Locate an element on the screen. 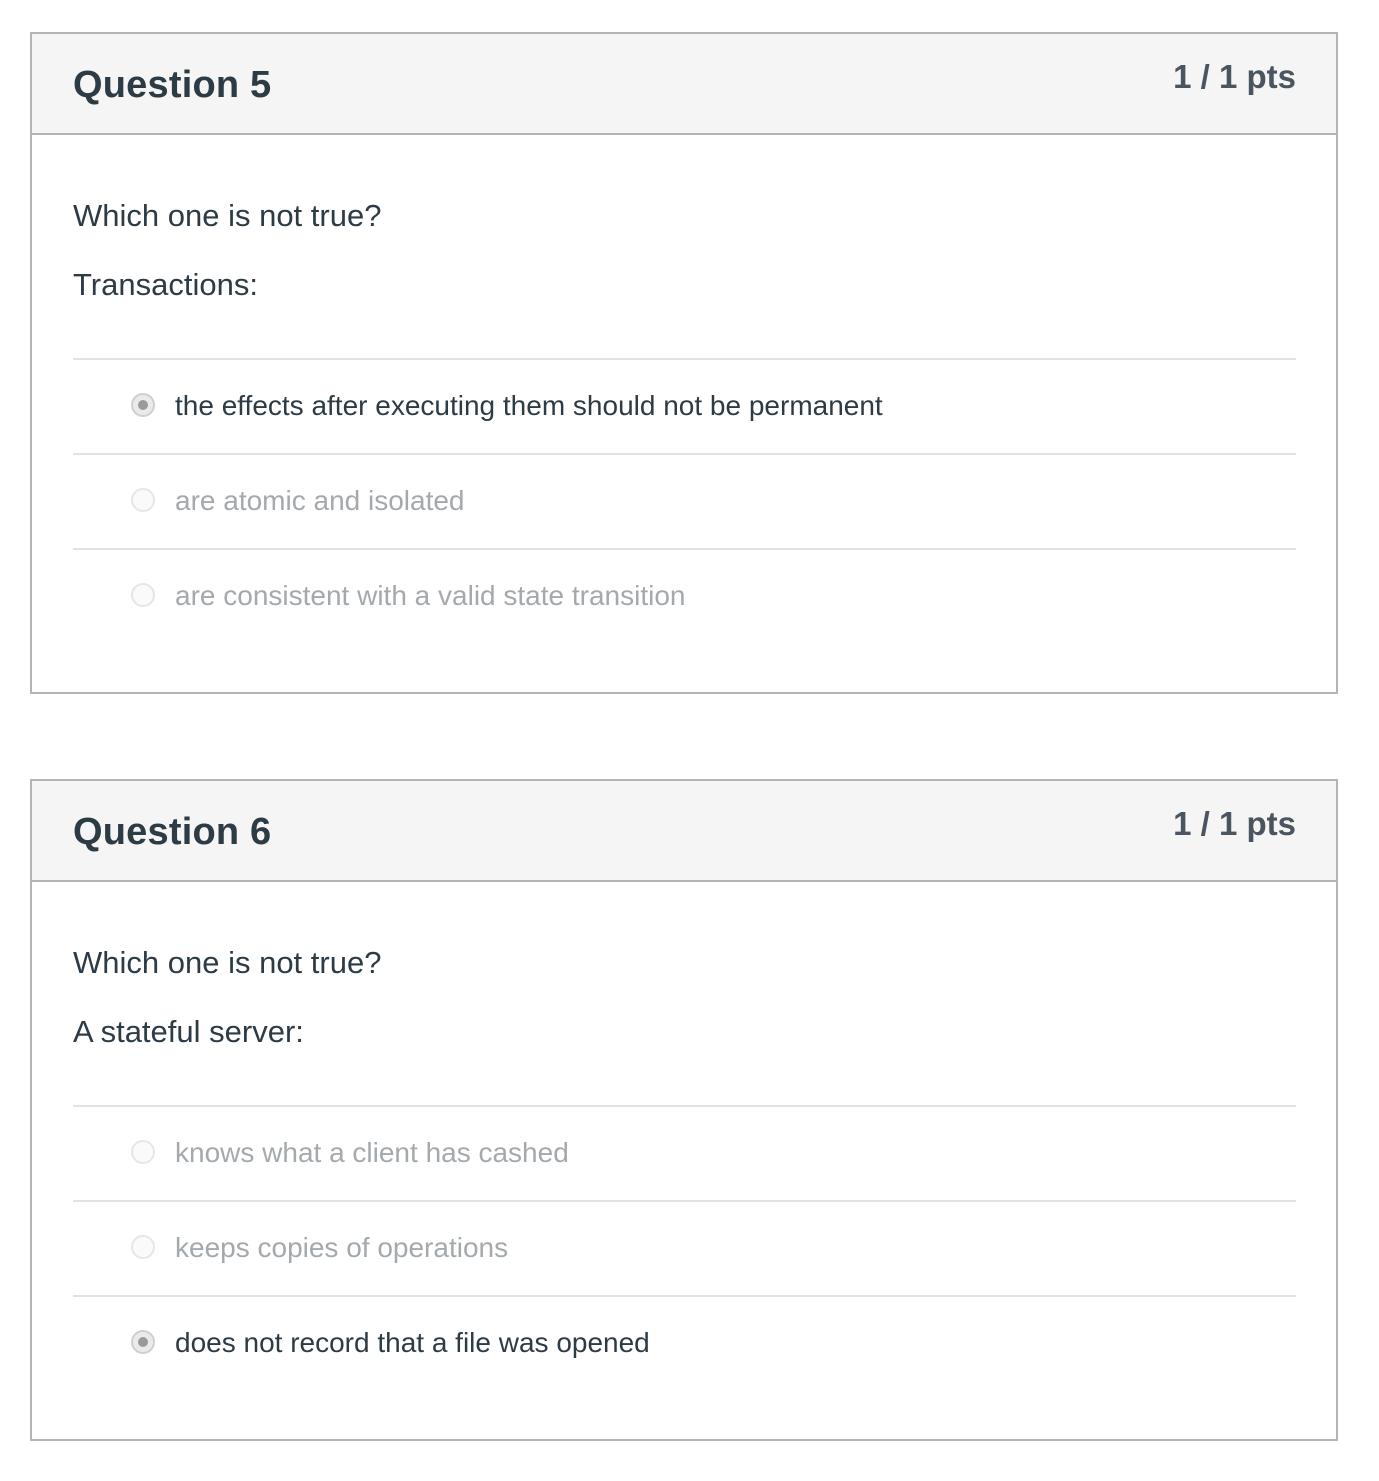 The image size is (1379, 1481). answer-option: are atomic and isolated is located at coordinates (684, 502).